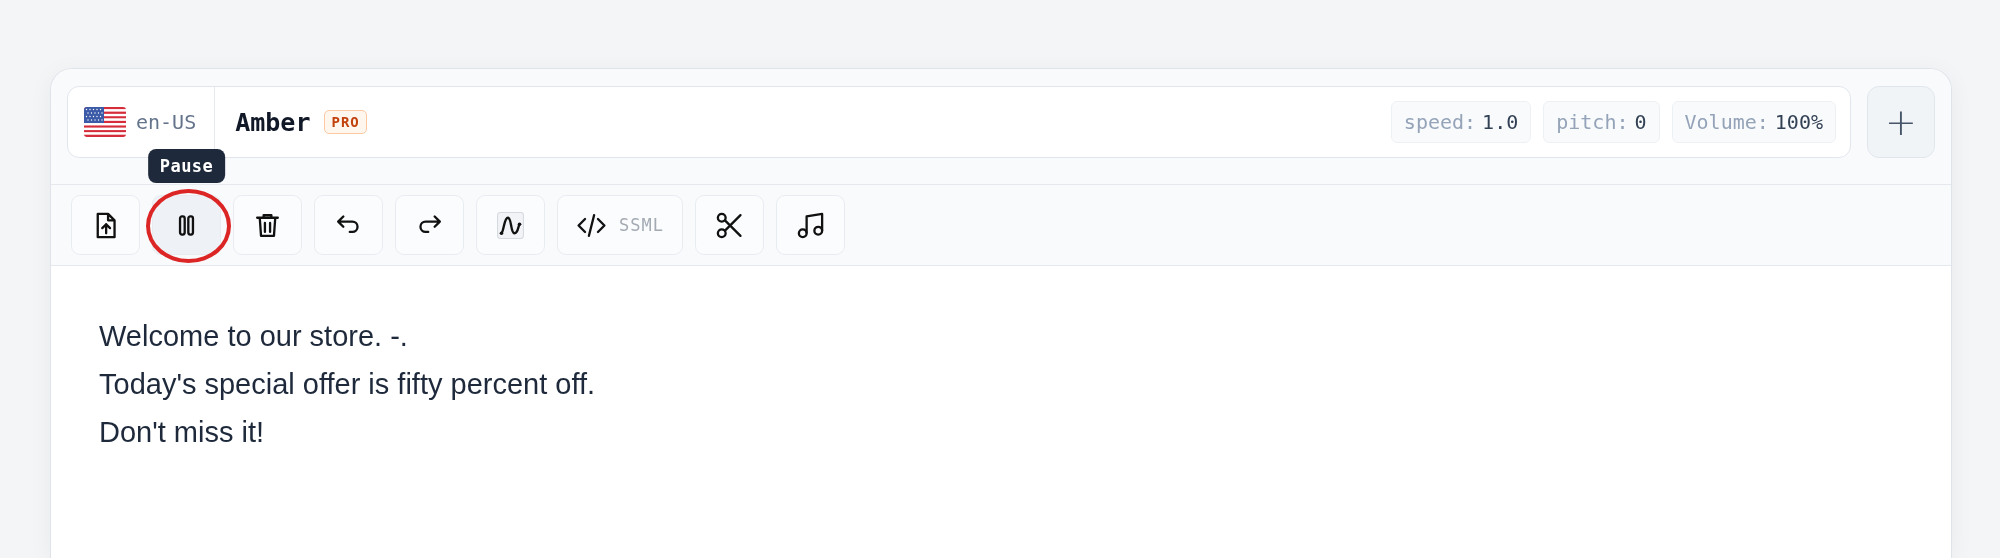 This screenshot has width=2000, height=558. What do you see at coordinates (1798, 122) in the screenshot?
I see `parameter-value: 100%` at bounding box center [1798, 122].